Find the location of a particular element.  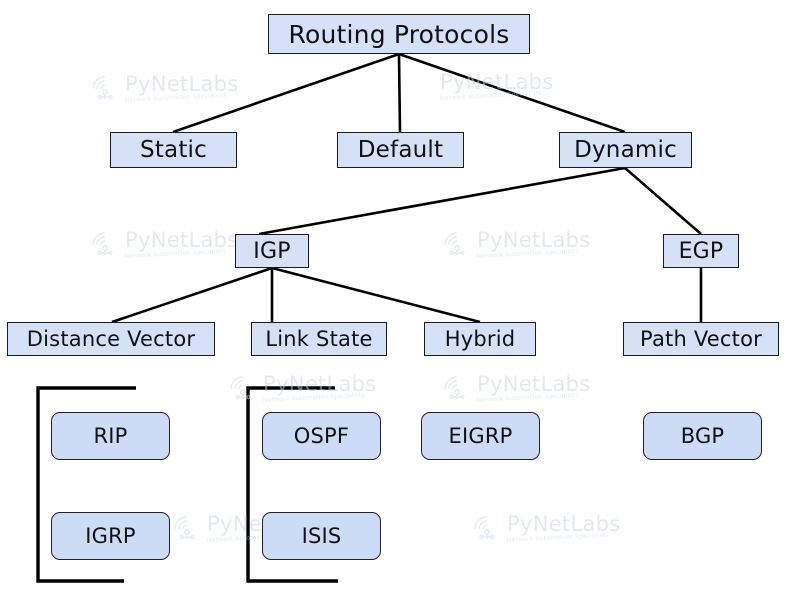

node-distance-vector: Distance Vector is located at coordinates (111, 339).